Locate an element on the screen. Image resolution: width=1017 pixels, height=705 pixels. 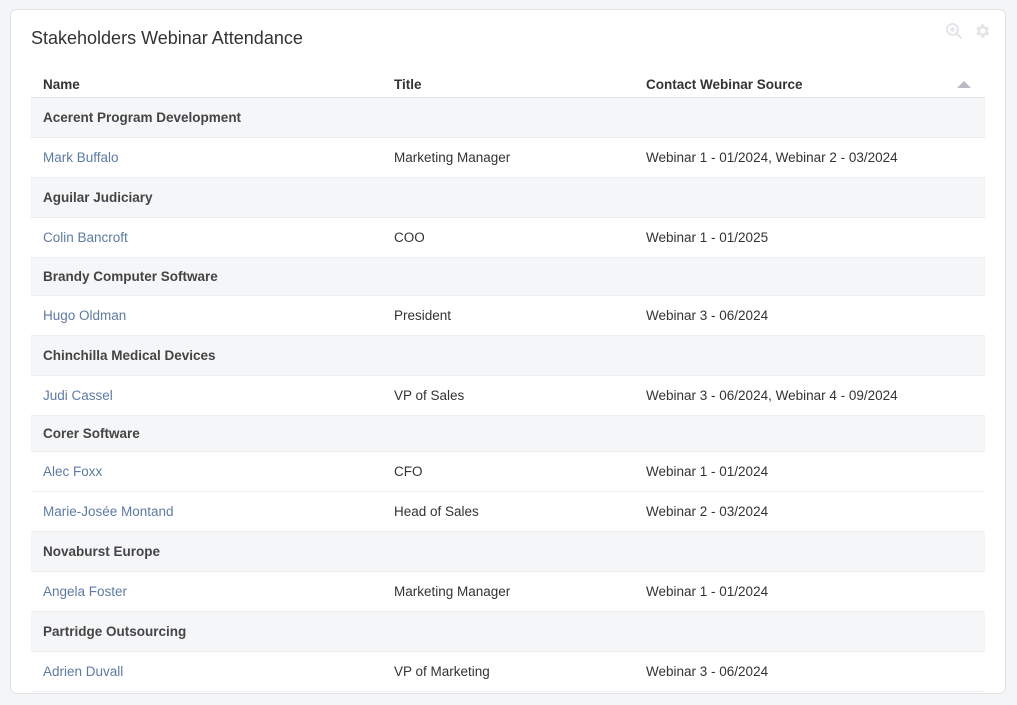
contact-title: CFO is located at coordinates (508, 471).